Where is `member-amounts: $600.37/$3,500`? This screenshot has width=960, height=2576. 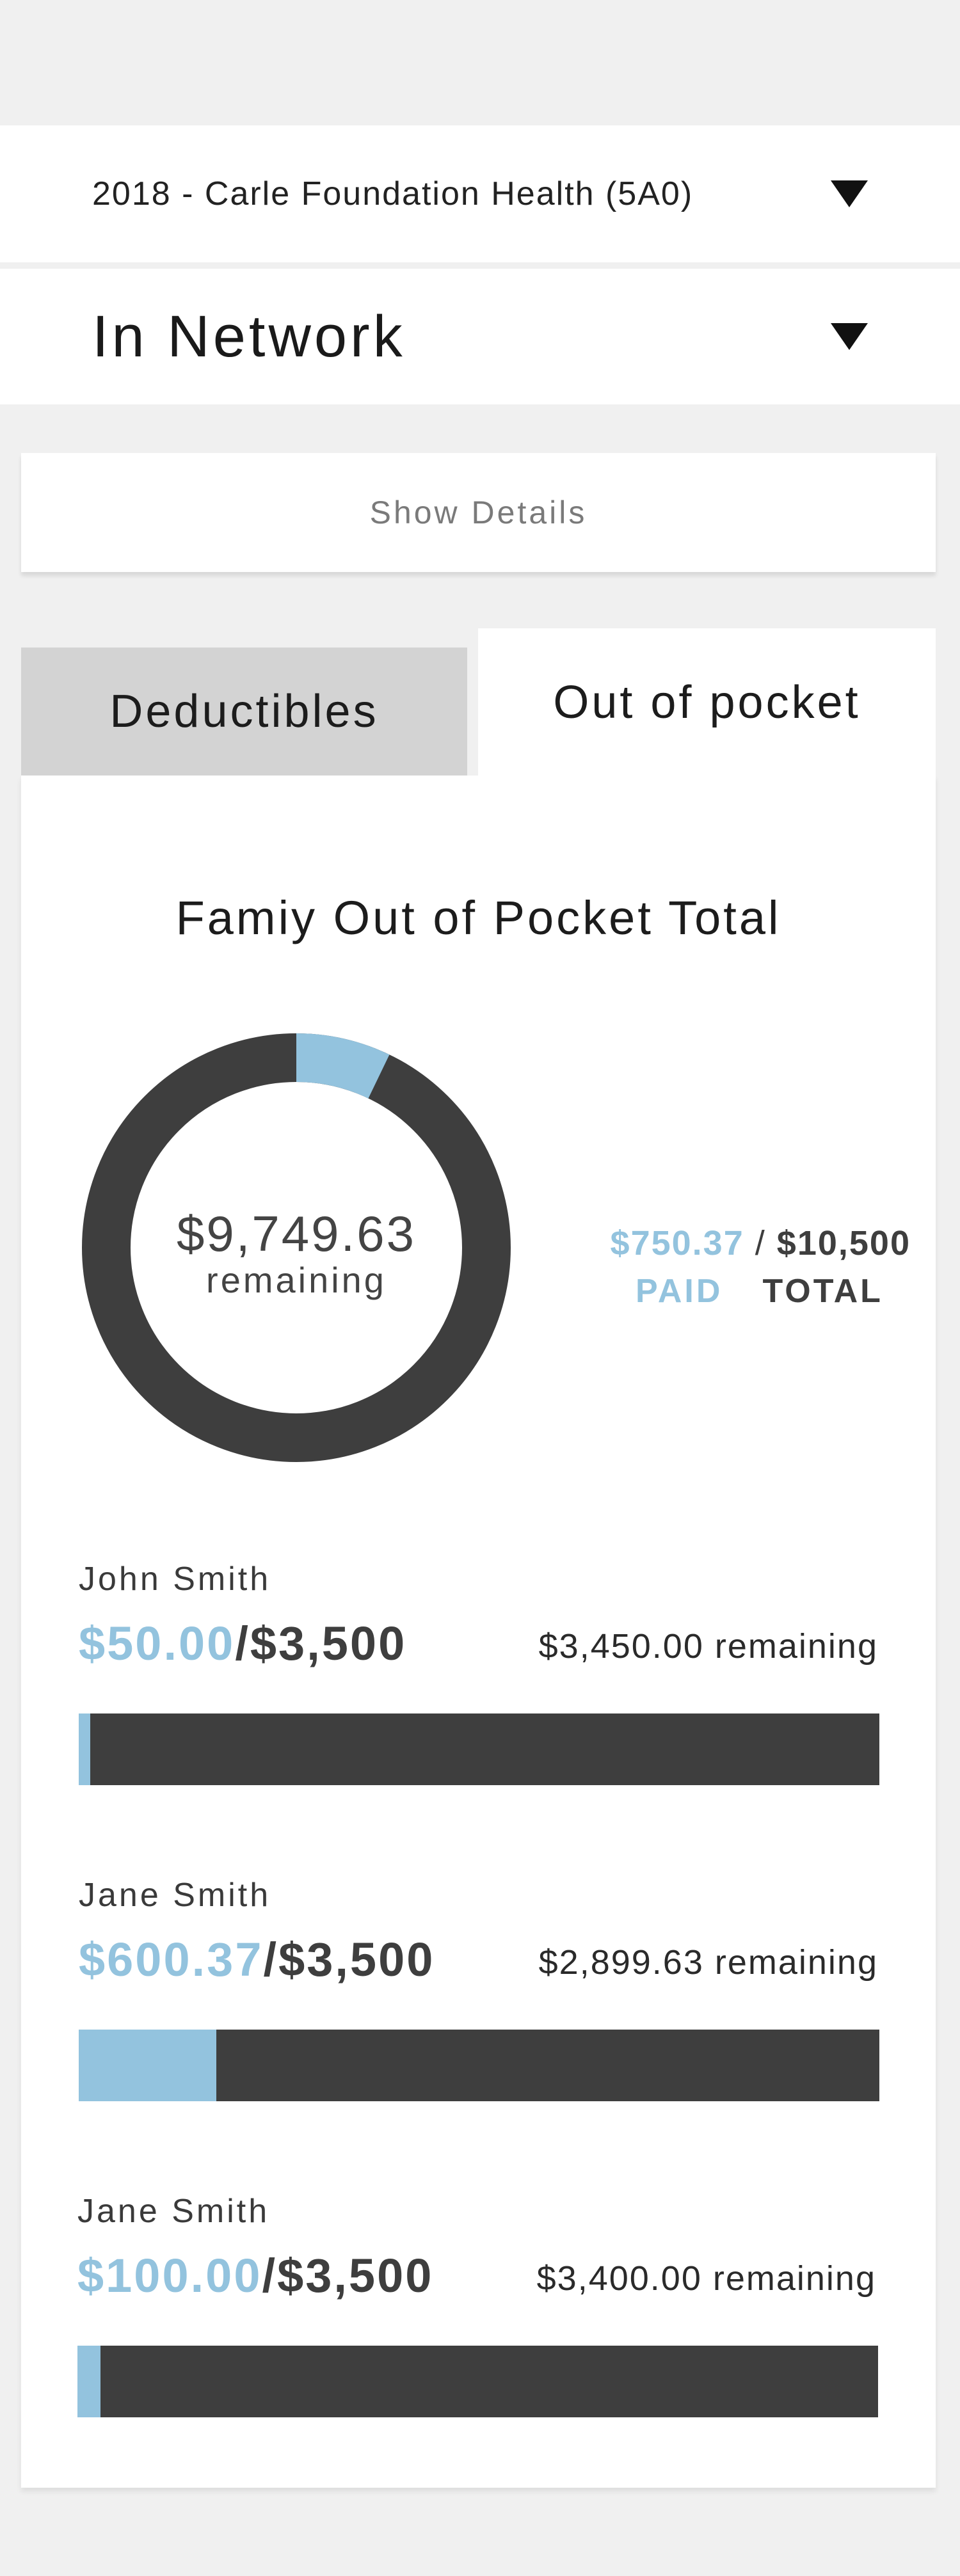
member-amounts: $600.37/$3,500 is located at coordinates (257, 1960).